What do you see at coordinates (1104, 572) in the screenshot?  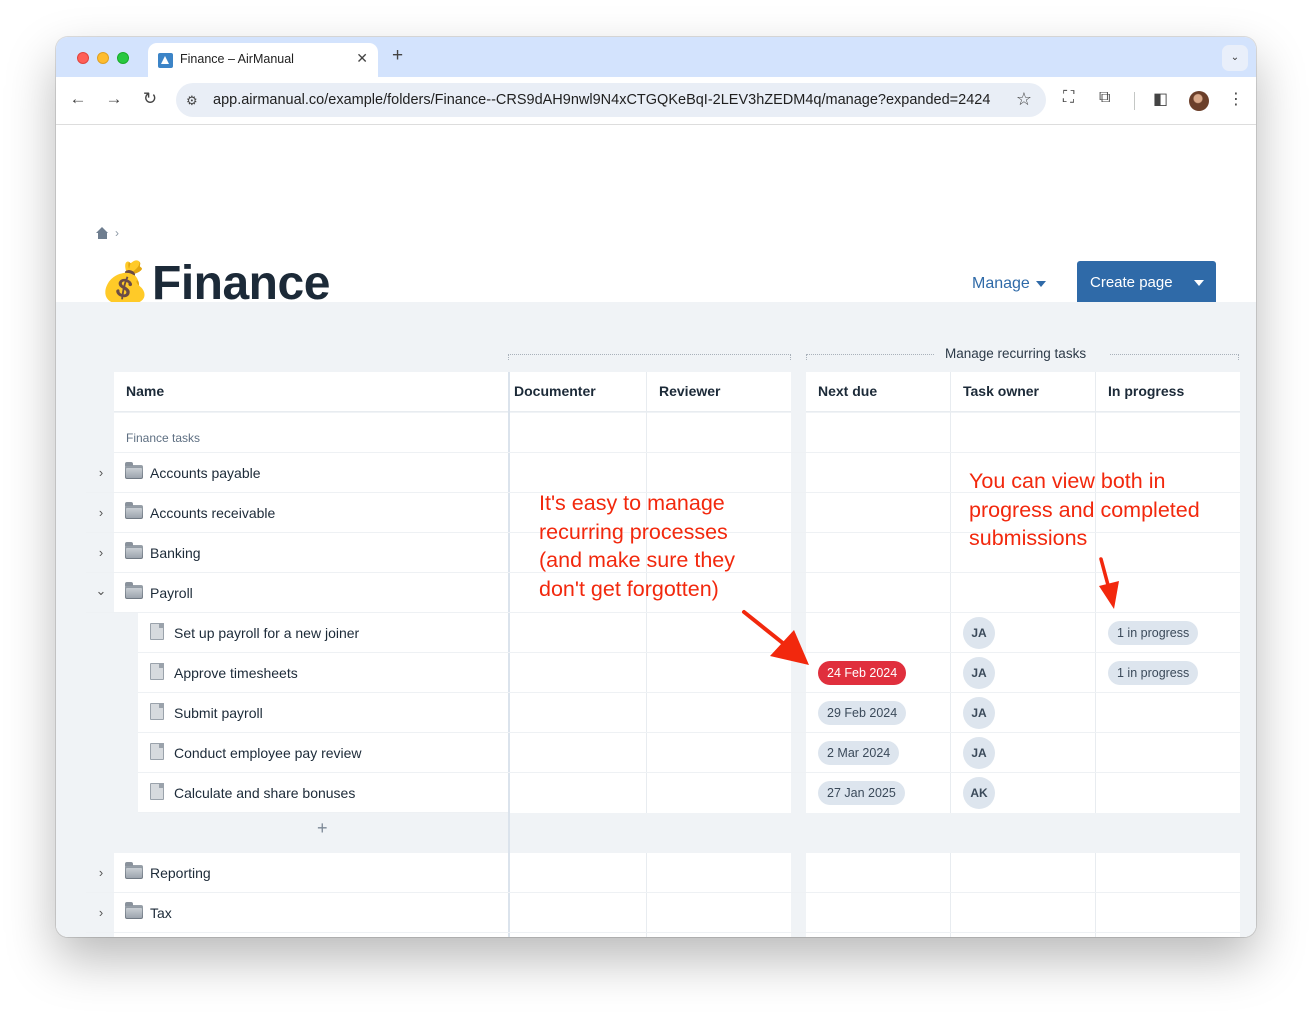 I see `arrow-to-in-progress` at bounding box center [1104, 572].